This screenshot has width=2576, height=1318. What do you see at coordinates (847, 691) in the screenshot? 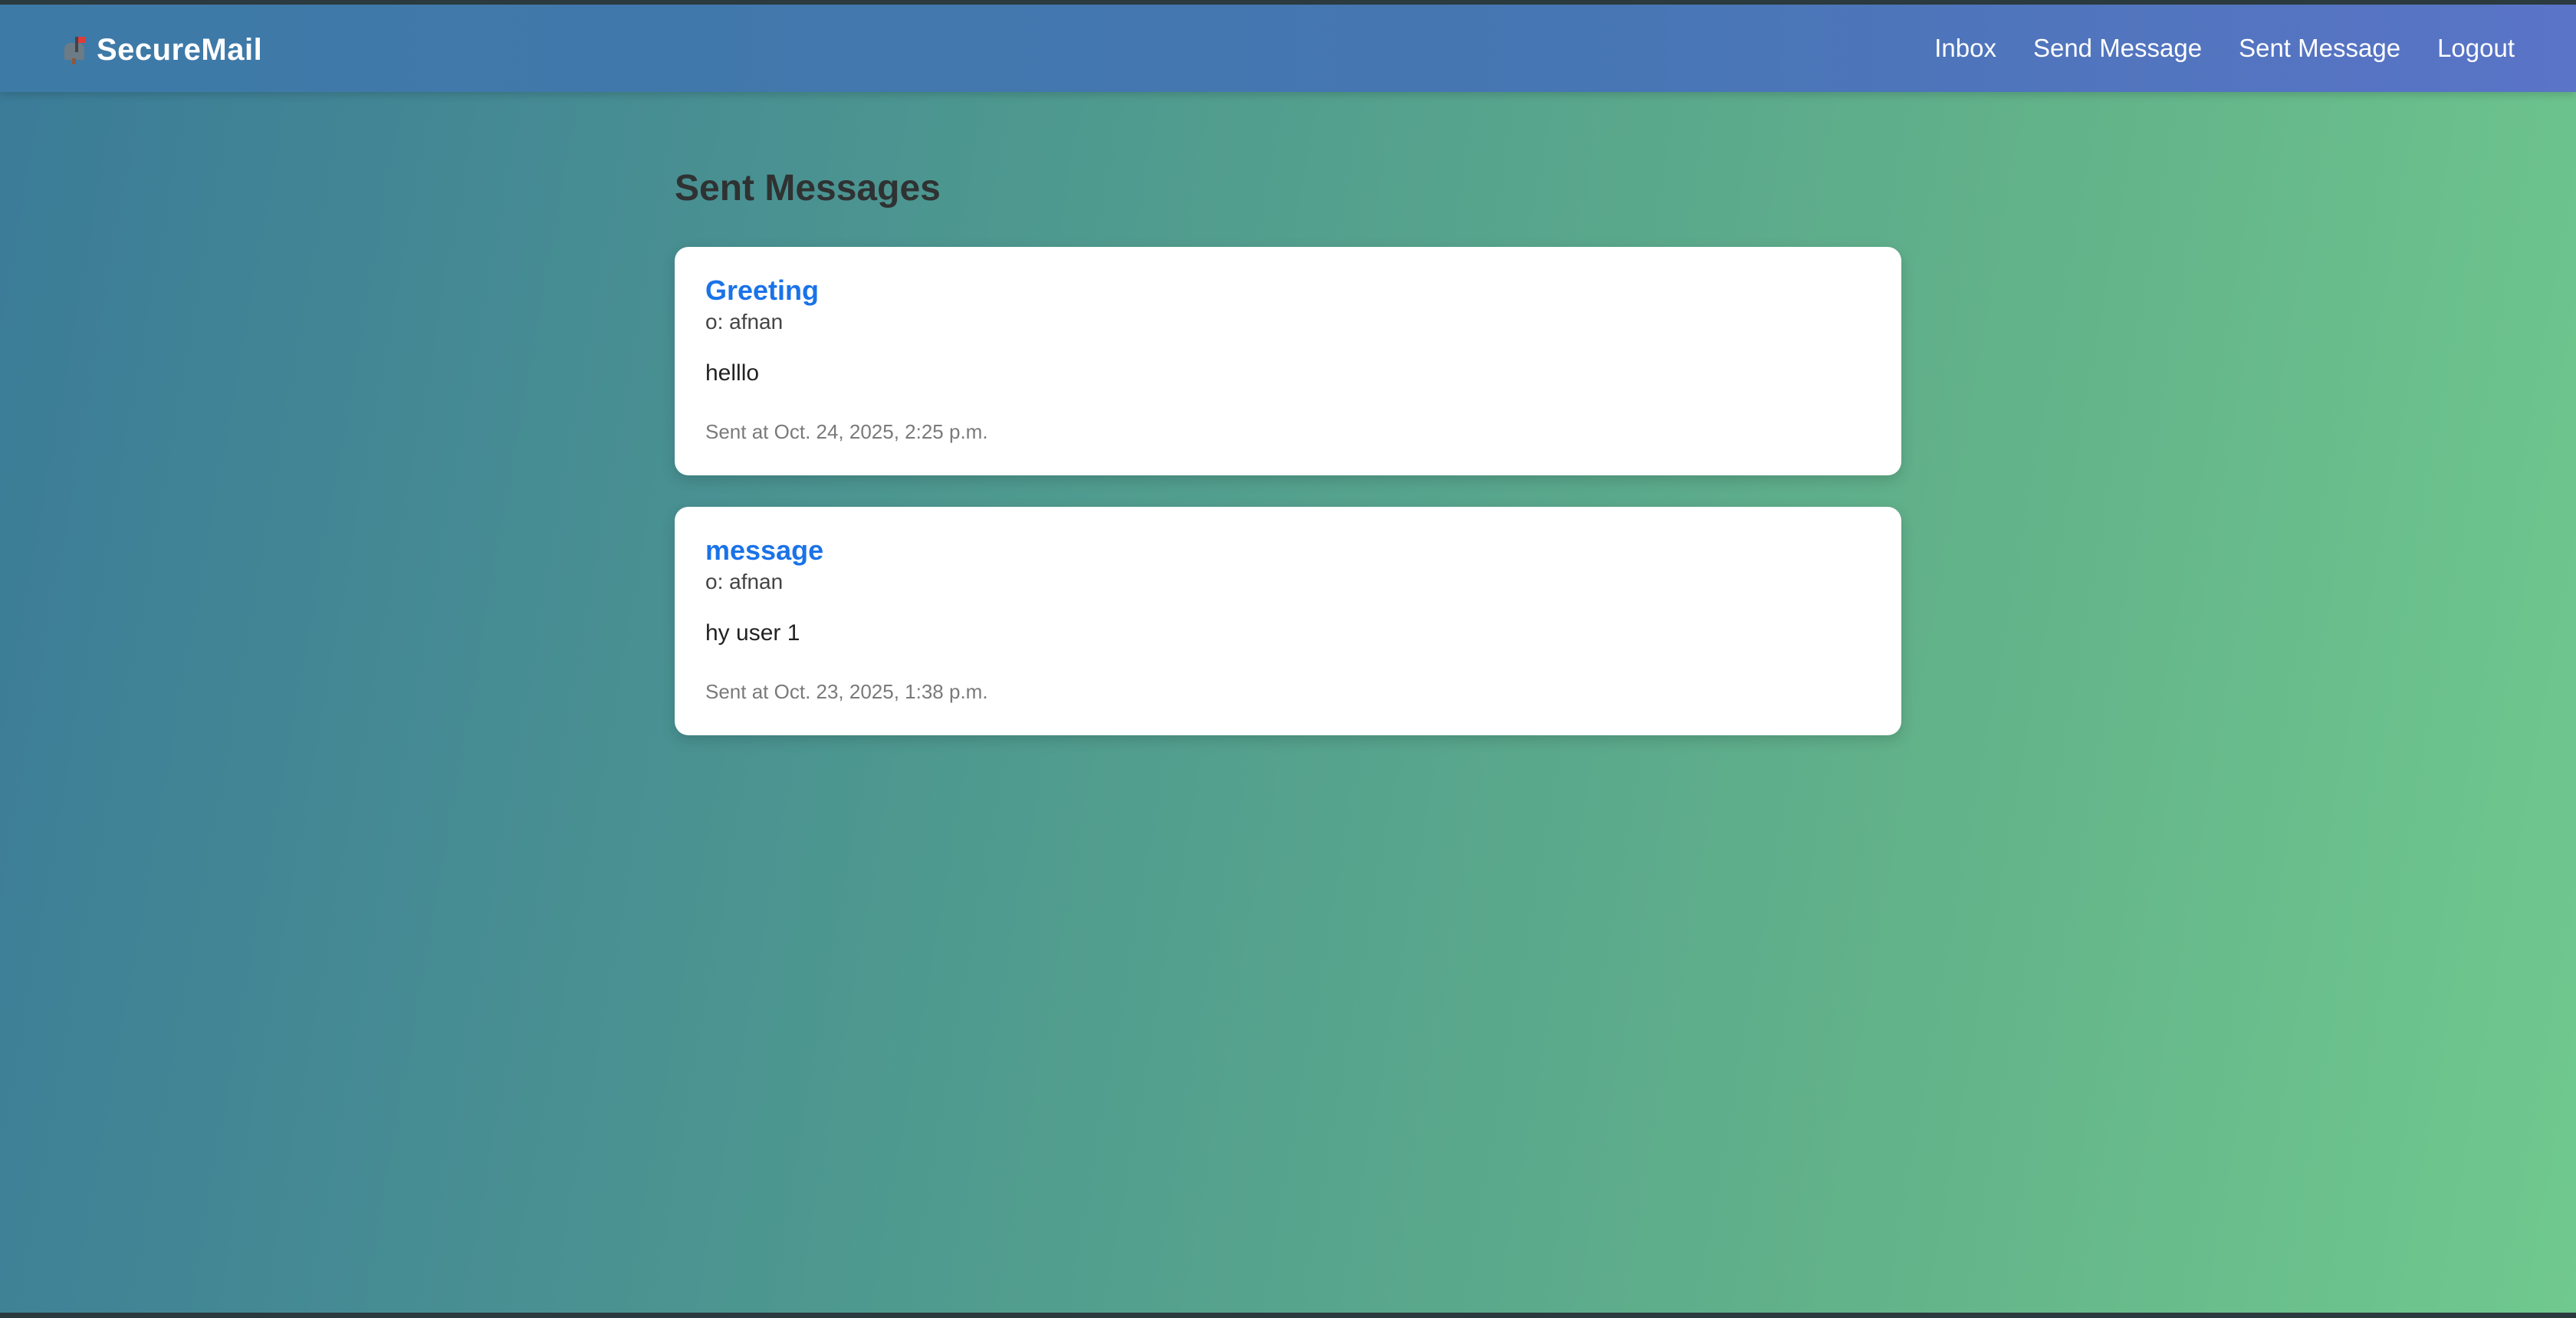
I see `message-sent-time: Sent at Oct. 23, 2025, 1:38 p.m.` at bounding box center [847, 691].